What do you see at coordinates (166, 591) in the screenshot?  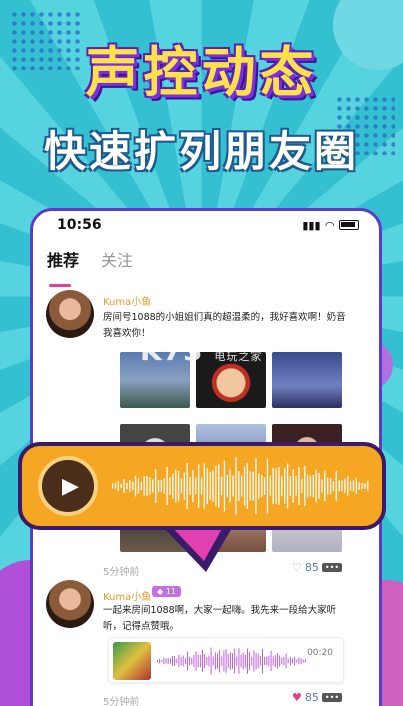 I see `level-badge: ◆ 11` at bounding box center [166, 591].